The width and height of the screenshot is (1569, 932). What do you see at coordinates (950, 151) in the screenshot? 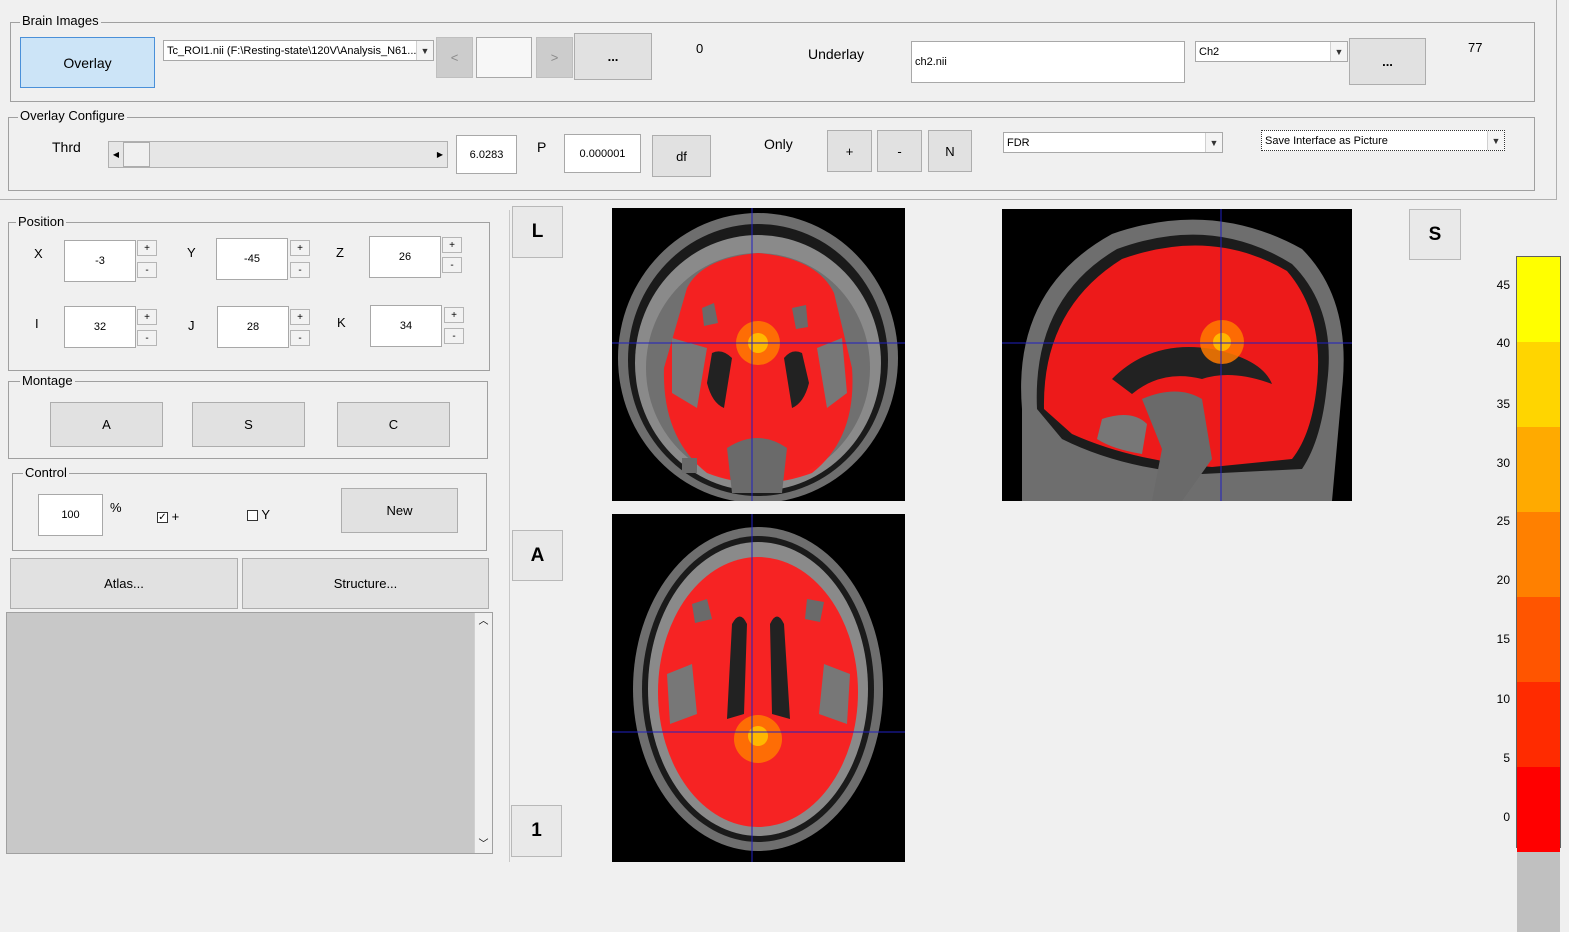
I see `only-n-button: N` at bounding box center [950, 151].